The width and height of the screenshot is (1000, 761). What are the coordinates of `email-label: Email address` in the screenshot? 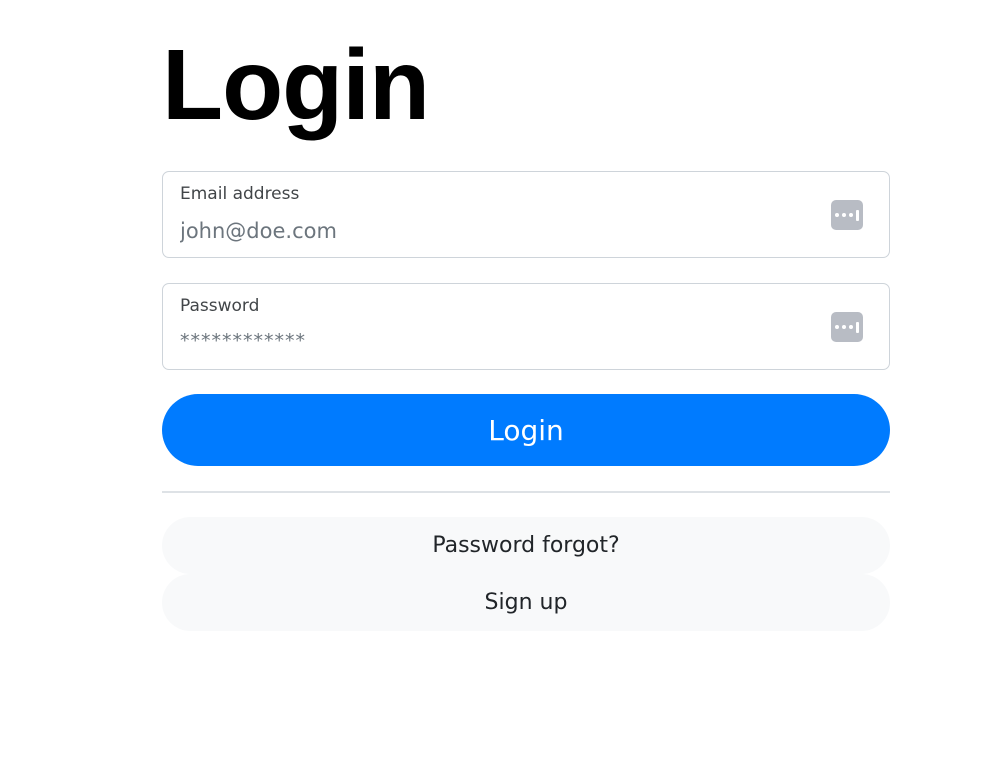 It's located at (240, 194).